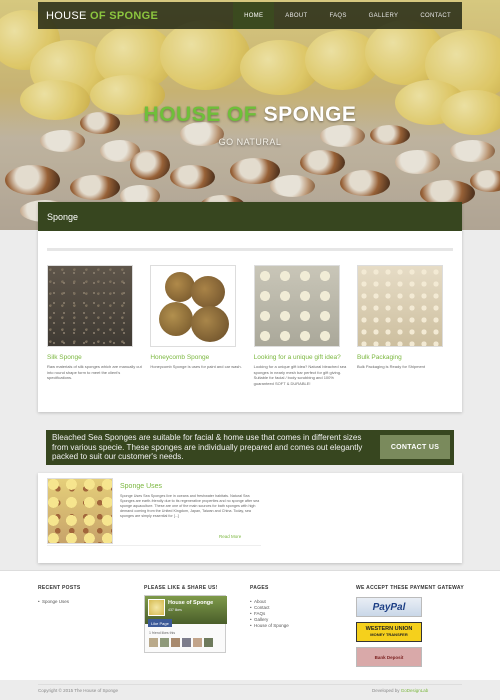 This screenshot has height=700, width=500. I want to click on facebook-like-button: Like Page, so click(160, 623).